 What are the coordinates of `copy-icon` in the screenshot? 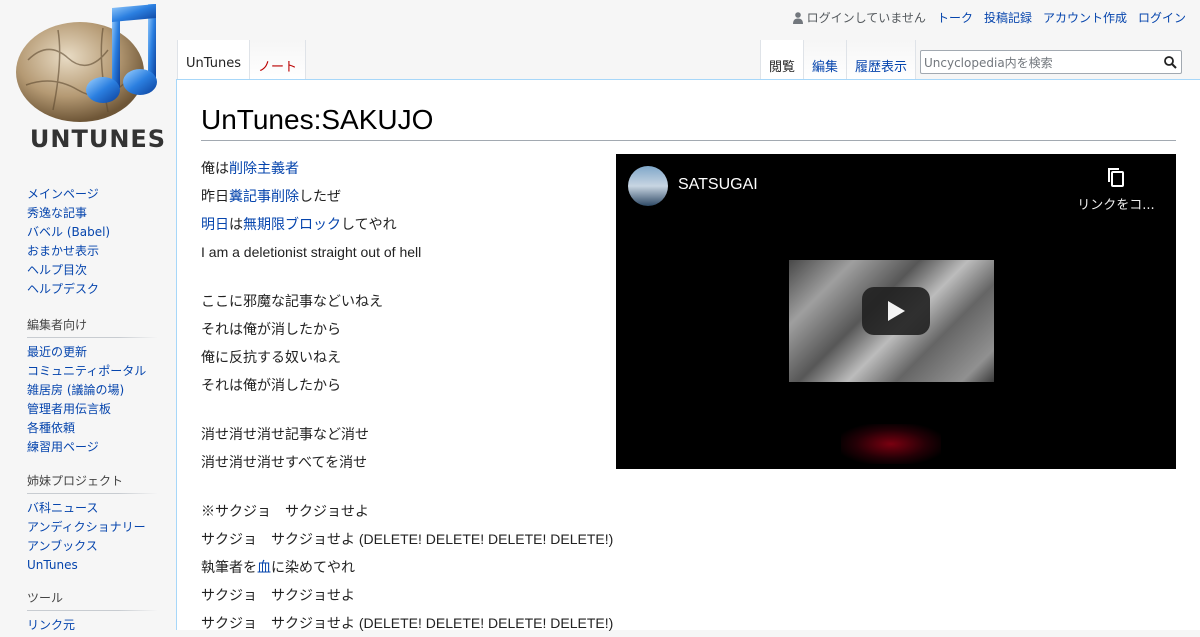 It's located at (1116, 177).